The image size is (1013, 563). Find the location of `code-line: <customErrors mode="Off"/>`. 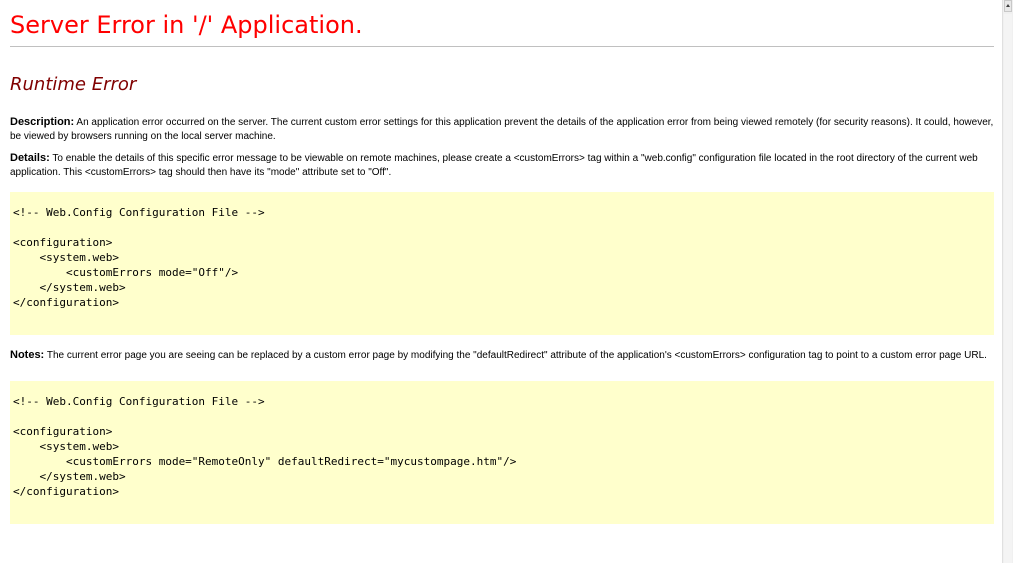

code-line: <customErrors mode="Off"/> is located at coordinates (126, 272).